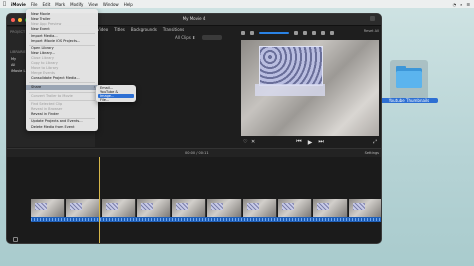 The height and width of the screenshot is (266, 474). Describe the element at coordinates (197, 153) in the screenshot. I see `timecode: 00:00 / 00:11` at that location.